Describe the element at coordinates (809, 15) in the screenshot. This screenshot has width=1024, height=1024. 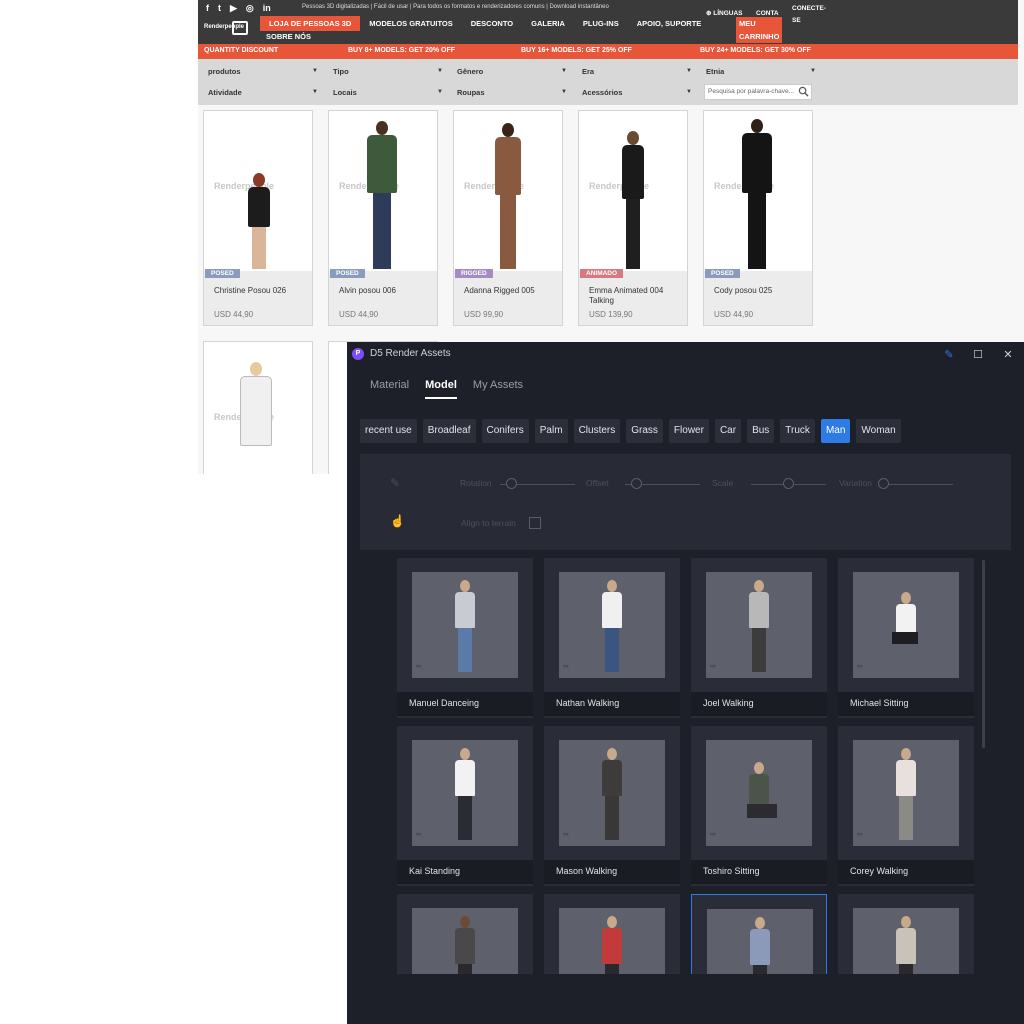
I see `login-link: CONECTE- SE` at that location.